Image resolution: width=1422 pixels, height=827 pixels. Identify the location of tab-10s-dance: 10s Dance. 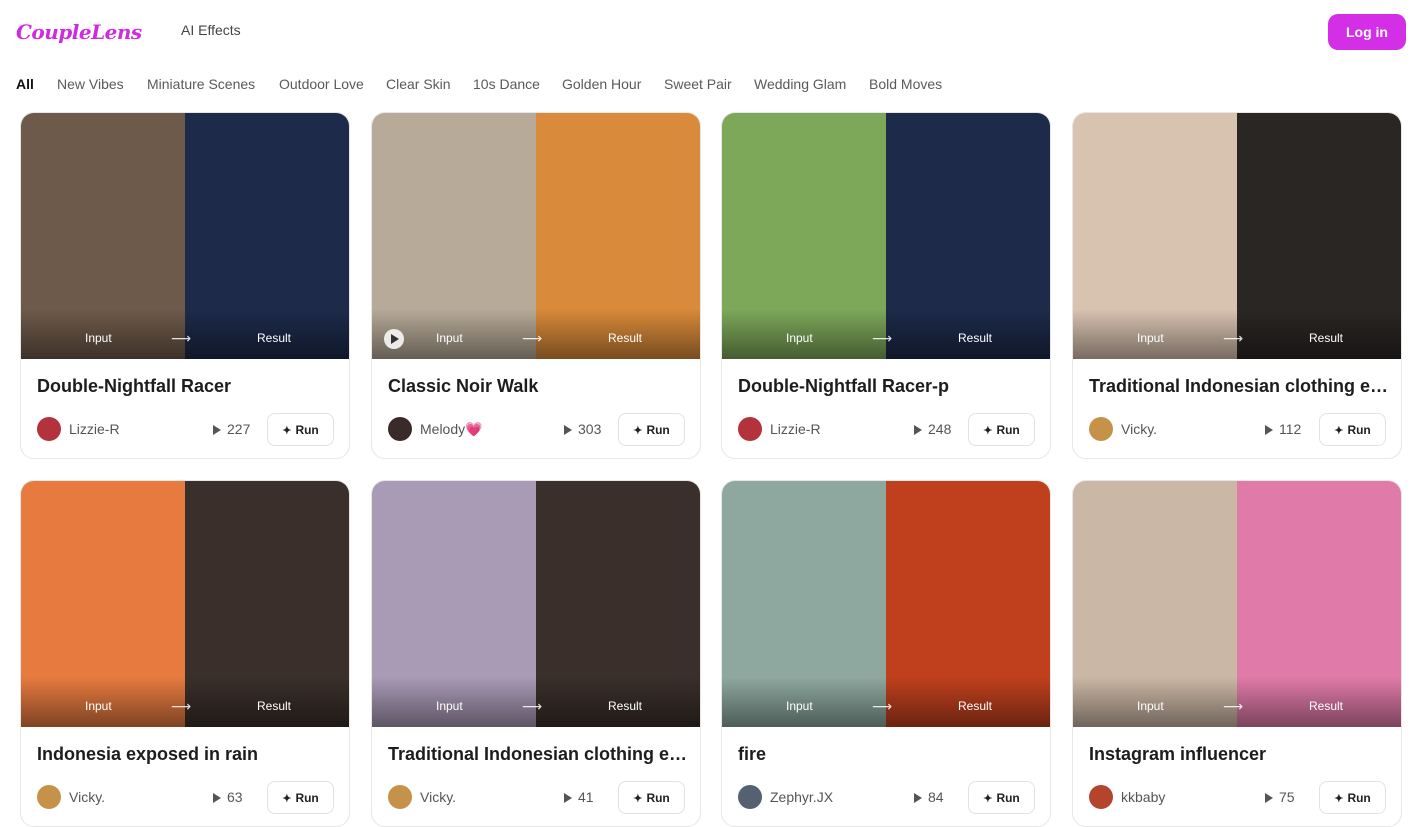
(506, 84).